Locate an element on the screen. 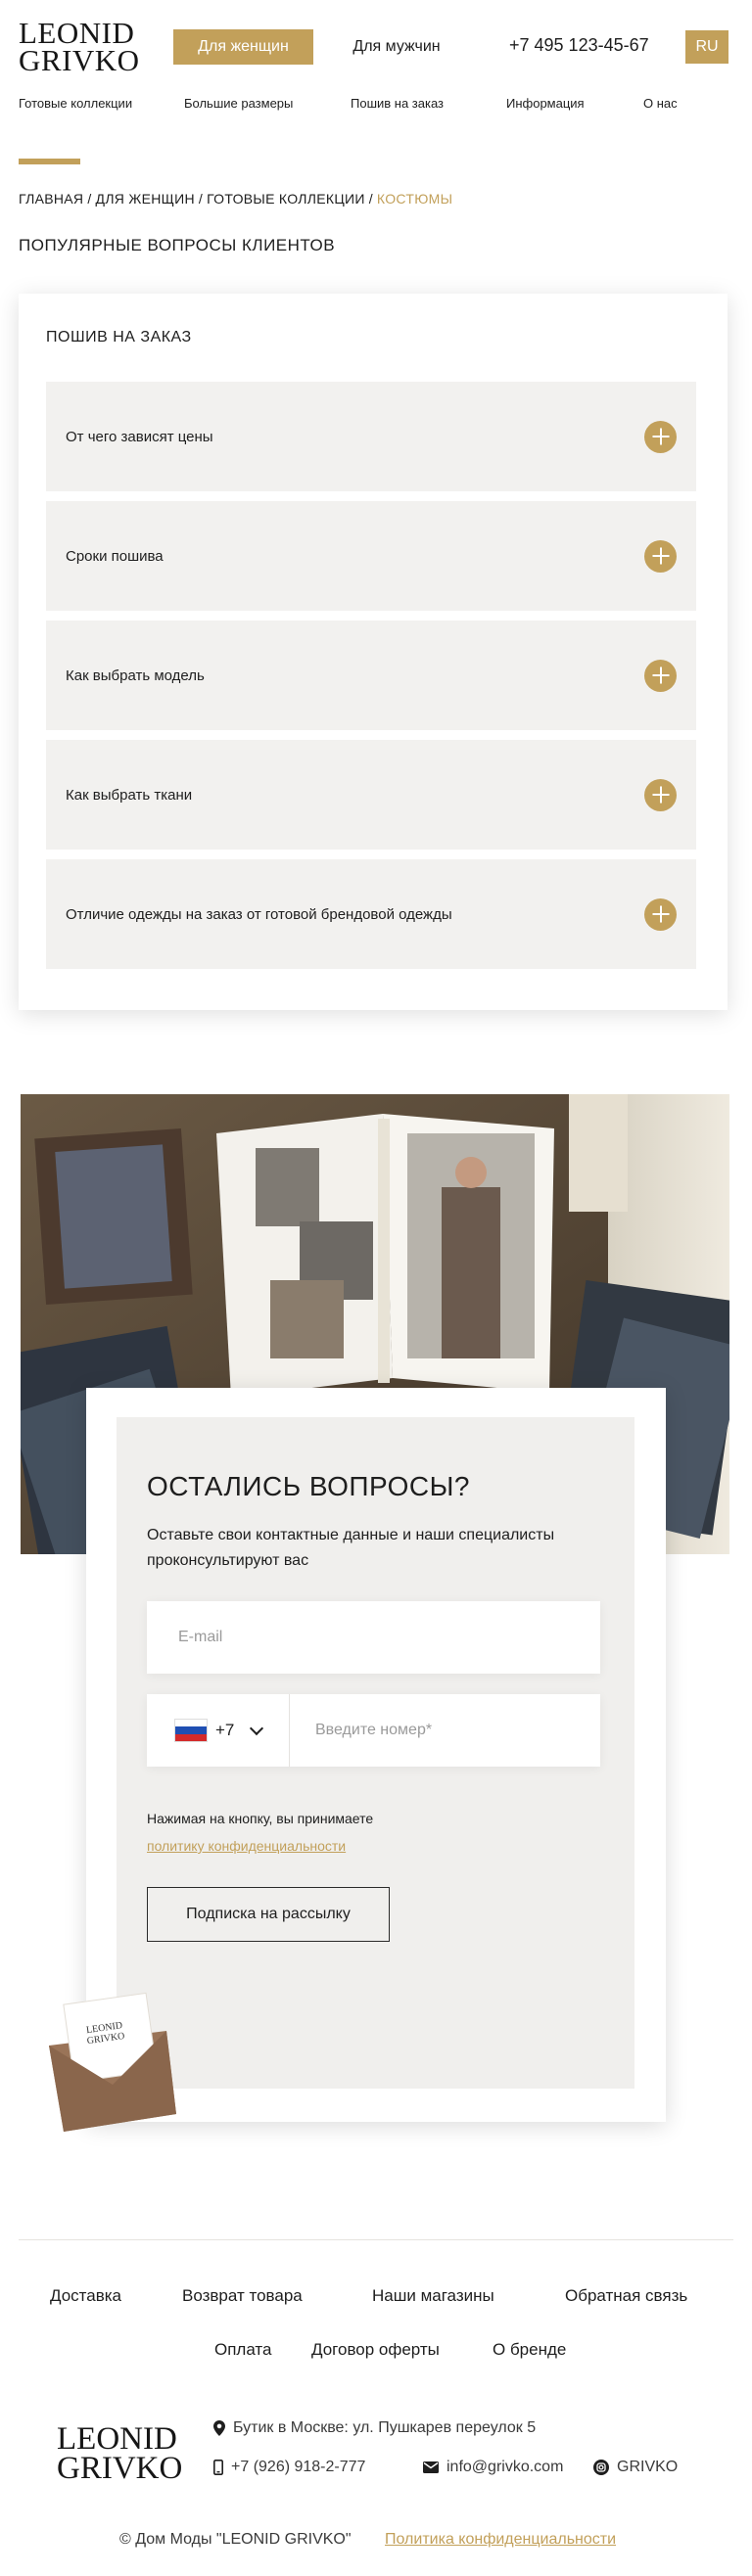 The height and width of the screenshot is (2576, 752). footer-phone-text: +7 (926) 918-2-777 is located at coordinates (298, 2467).